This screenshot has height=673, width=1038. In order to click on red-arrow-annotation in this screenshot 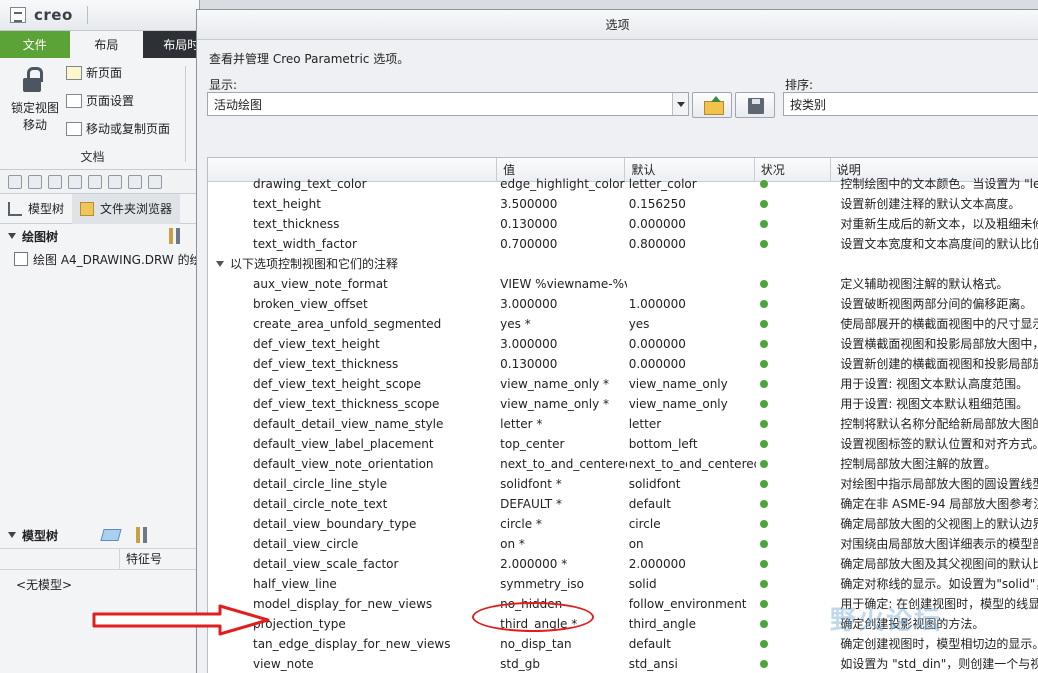, I will do `click(181, 620)`.